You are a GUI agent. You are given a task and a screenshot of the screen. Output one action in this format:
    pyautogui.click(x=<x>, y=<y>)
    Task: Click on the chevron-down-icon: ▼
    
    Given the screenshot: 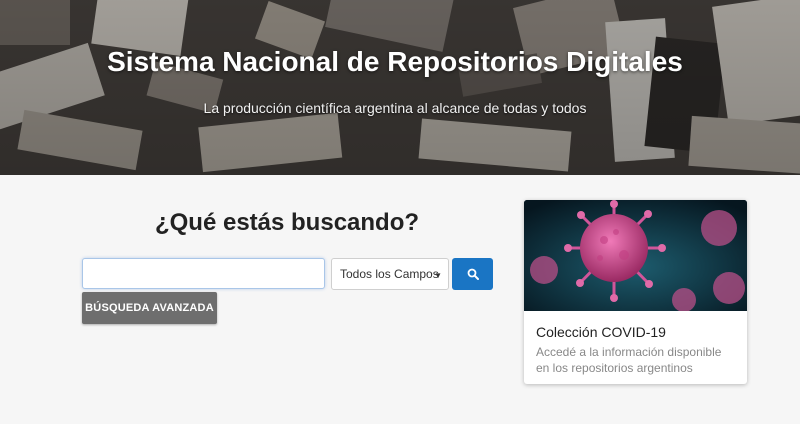 What is the action you would take?
    pyautogui.click(x=438, y=275)
    